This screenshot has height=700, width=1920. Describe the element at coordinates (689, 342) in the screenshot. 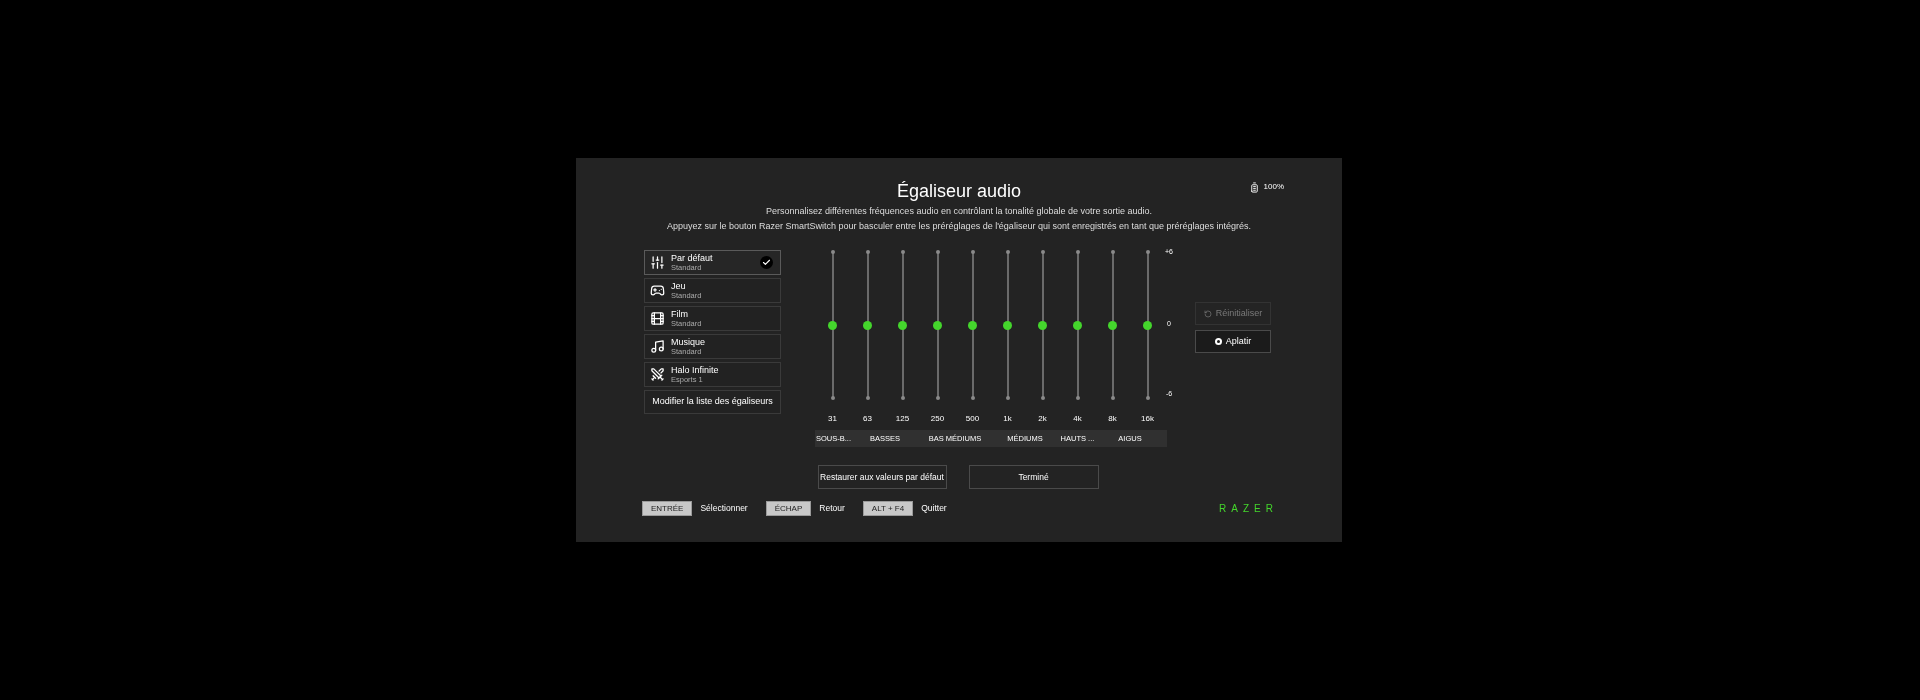

I see `preset-name: Musique` at that location.